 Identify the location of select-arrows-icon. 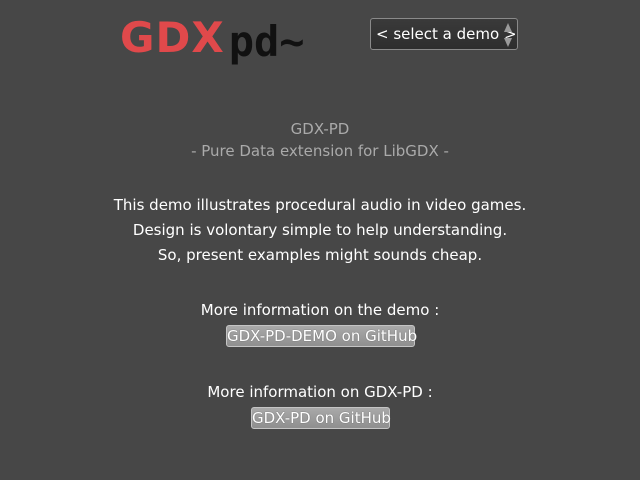
(508, 35).